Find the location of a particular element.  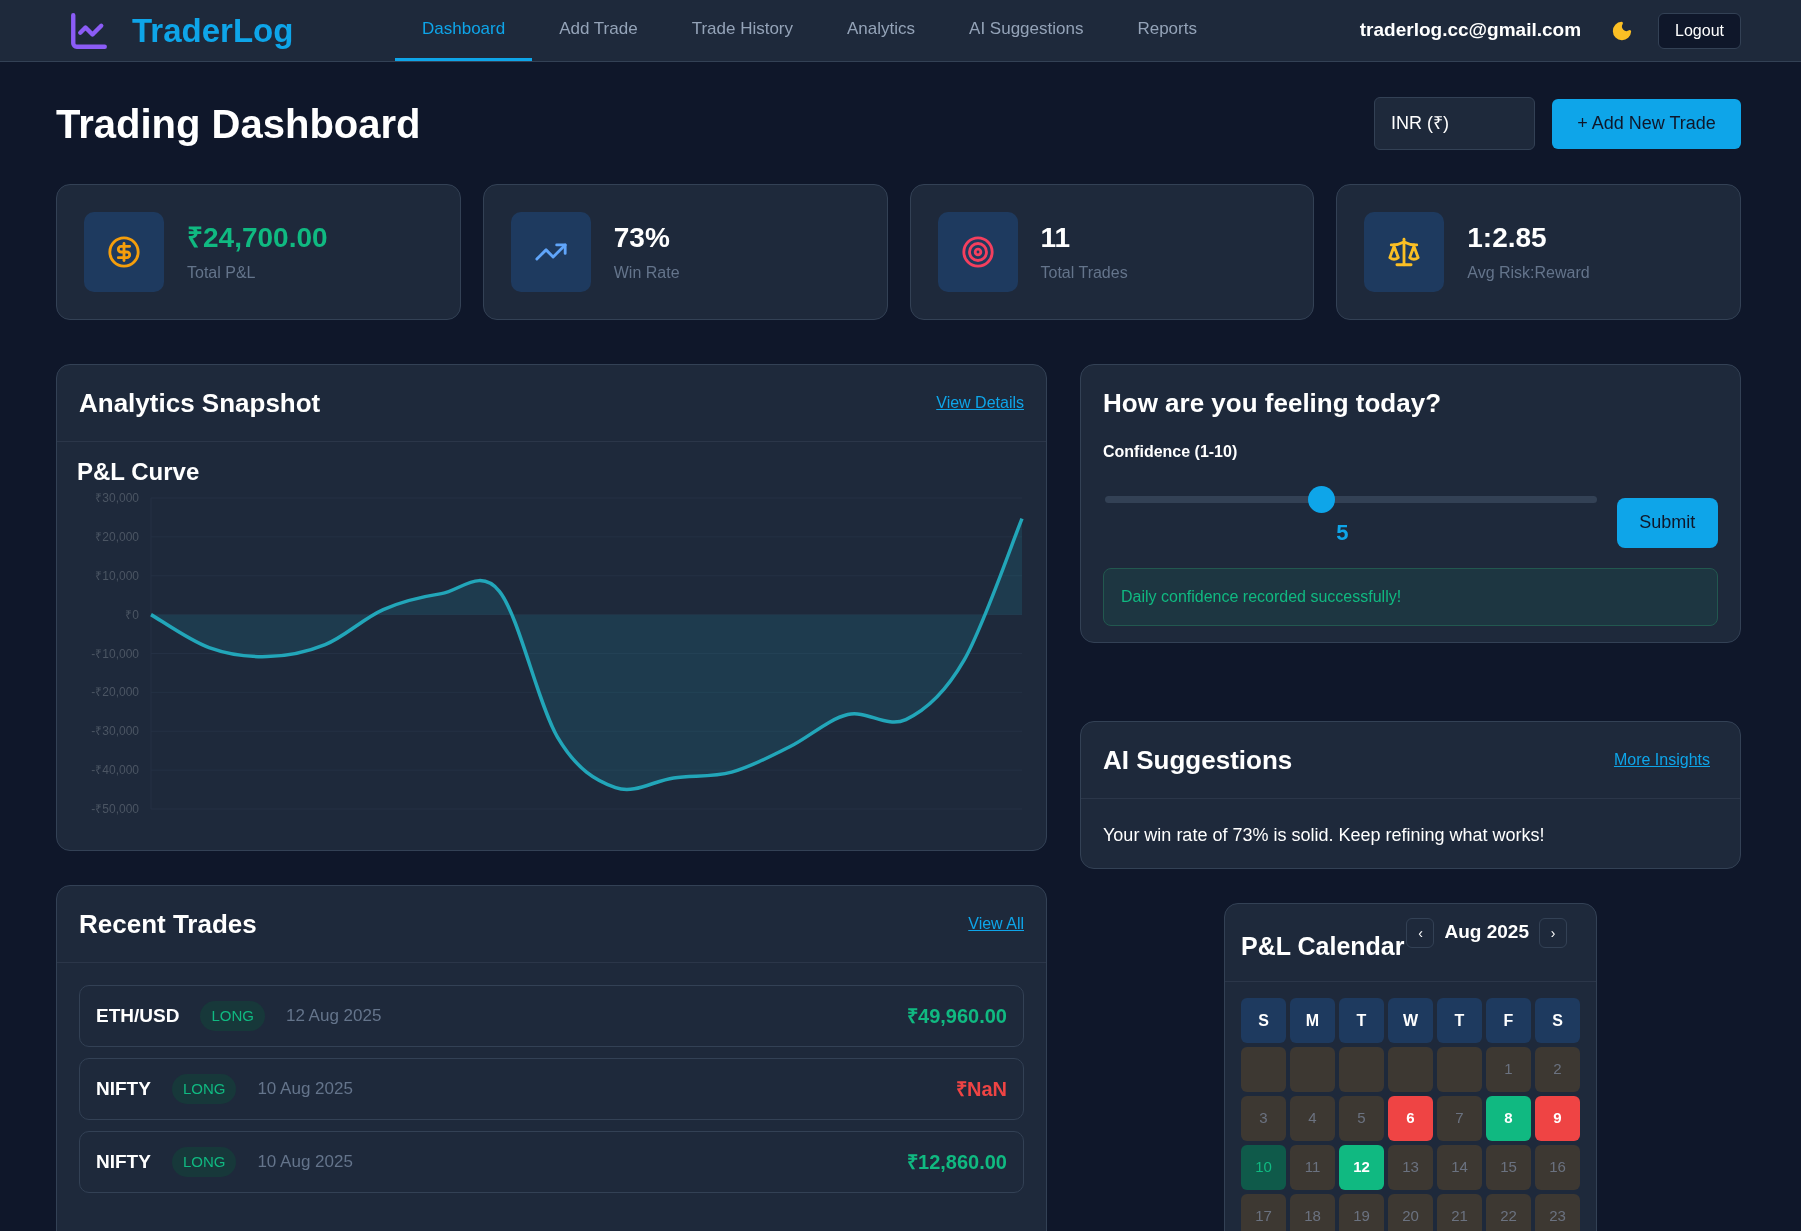

calendar-day: 19 is located at coordinates (1361, 1212).